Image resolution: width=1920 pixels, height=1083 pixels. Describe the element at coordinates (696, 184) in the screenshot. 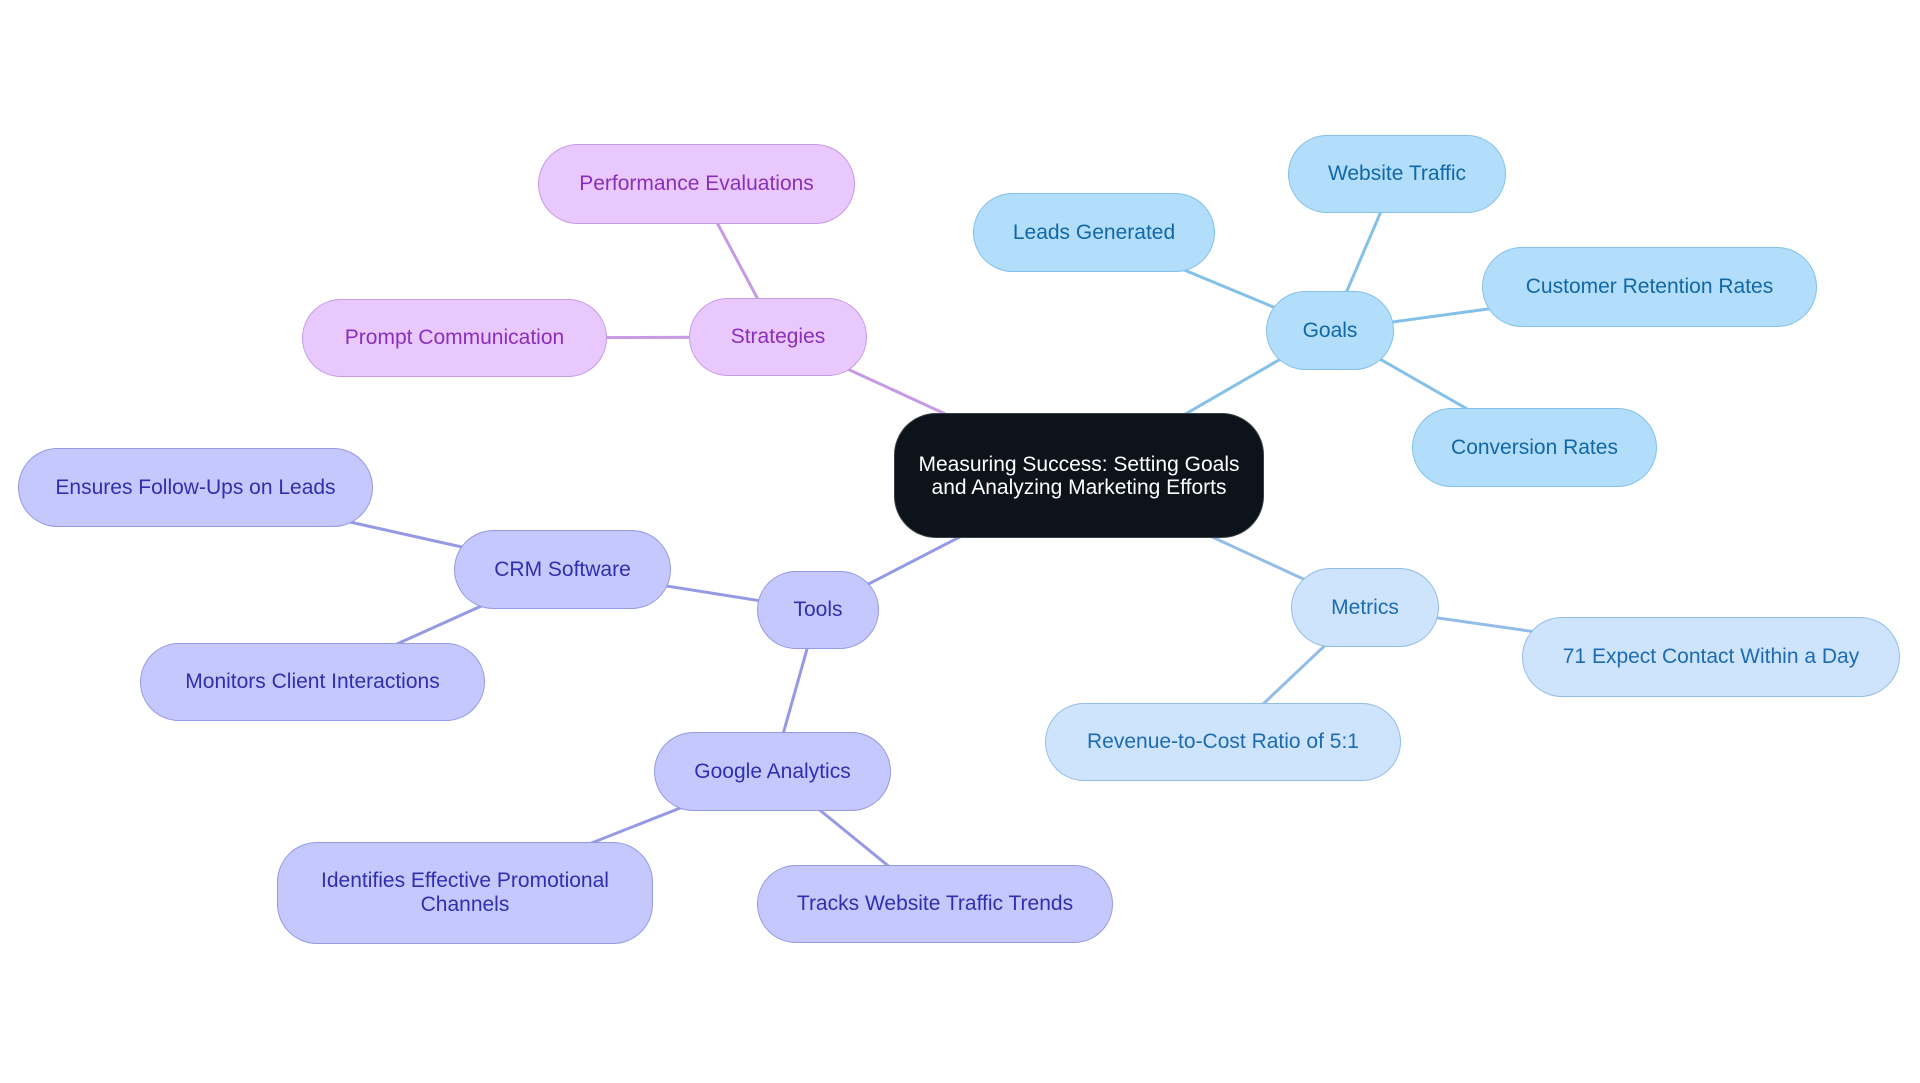

I see `node-performance-evaluations: Performance Evaluations` at that location.